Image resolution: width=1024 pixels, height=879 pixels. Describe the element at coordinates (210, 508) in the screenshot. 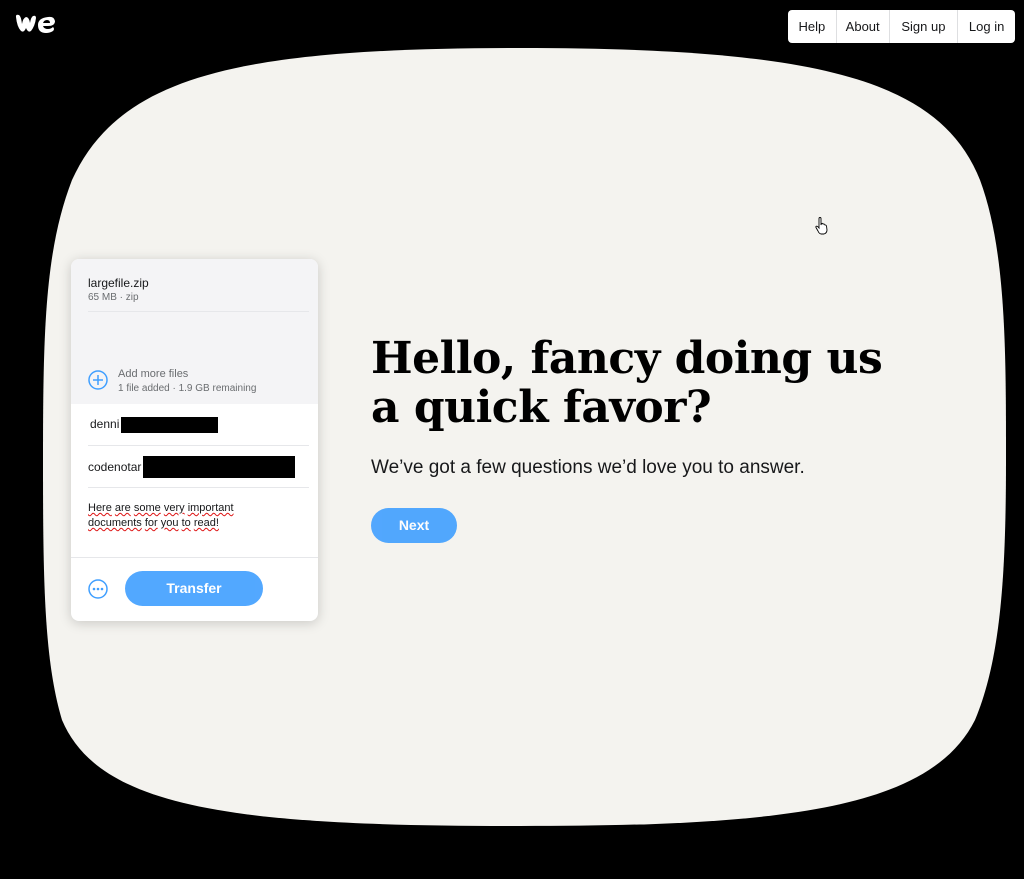

I see `message-word: important` at that location.